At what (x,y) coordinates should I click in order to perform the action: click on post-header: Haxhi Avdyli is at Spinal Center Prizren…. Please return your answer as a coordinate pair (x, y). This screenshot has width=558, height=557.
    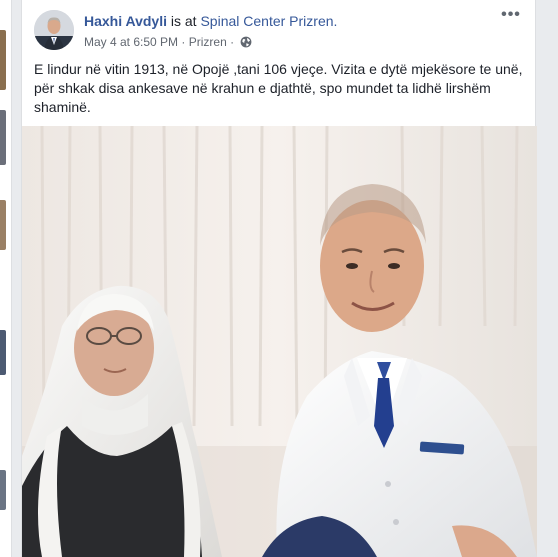
    Looking at the image, I should click on (278, 29).